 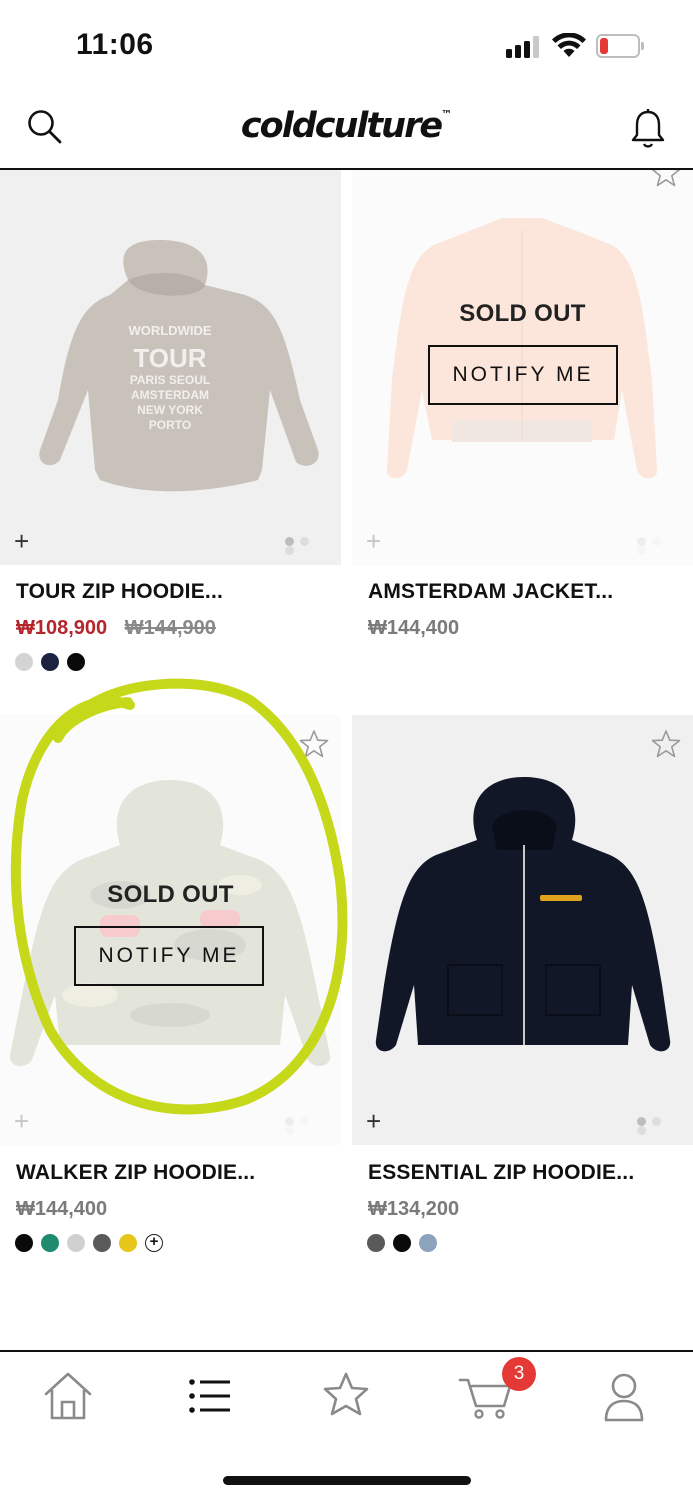 What do you see at coordinates (62, 628) in the screenshot?
I see `sale-price: ₩108,900` at bounding box center [62, 628].